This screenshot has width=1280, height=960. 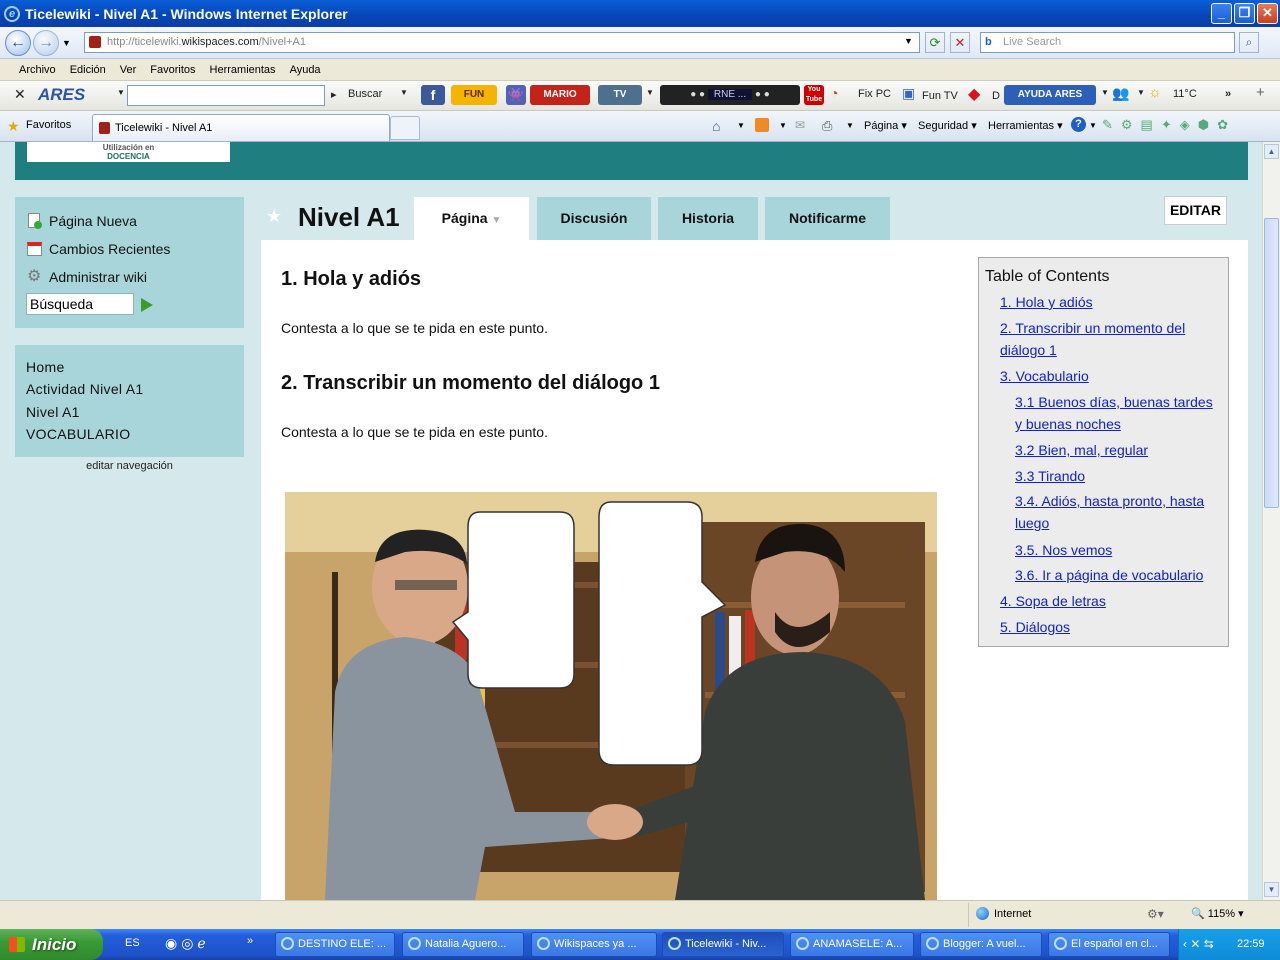 What do you see at coordinates (1081, 450) in the screenshot?
I see `toc-item-3-2: 3.2 Bien, mal, regular` at bounding box center [1081, 450].